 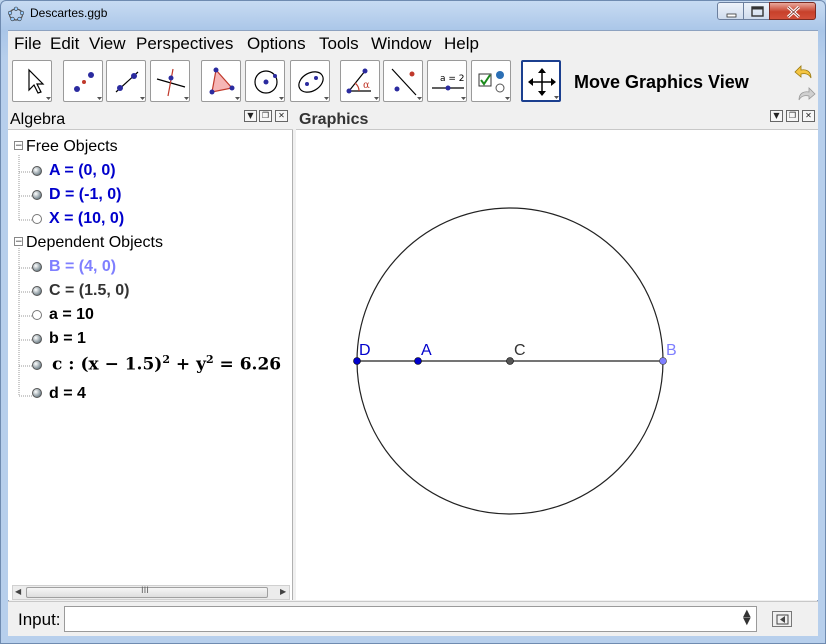 I want to click on scrollbar-grip: III, so click(x=145, y=591).